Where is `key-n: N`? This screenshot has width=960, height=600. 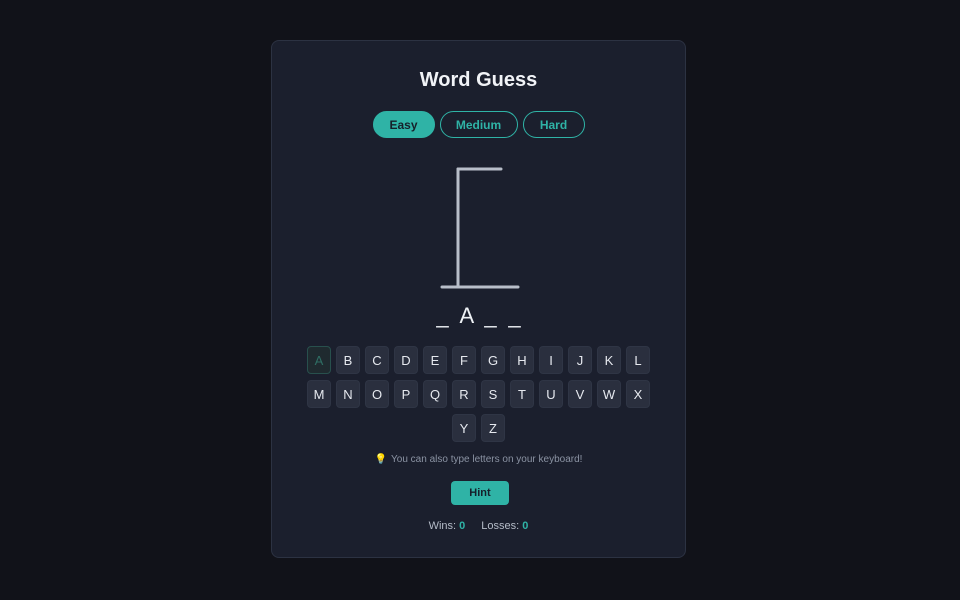
key-n: N is located at coordinates (348, 394).